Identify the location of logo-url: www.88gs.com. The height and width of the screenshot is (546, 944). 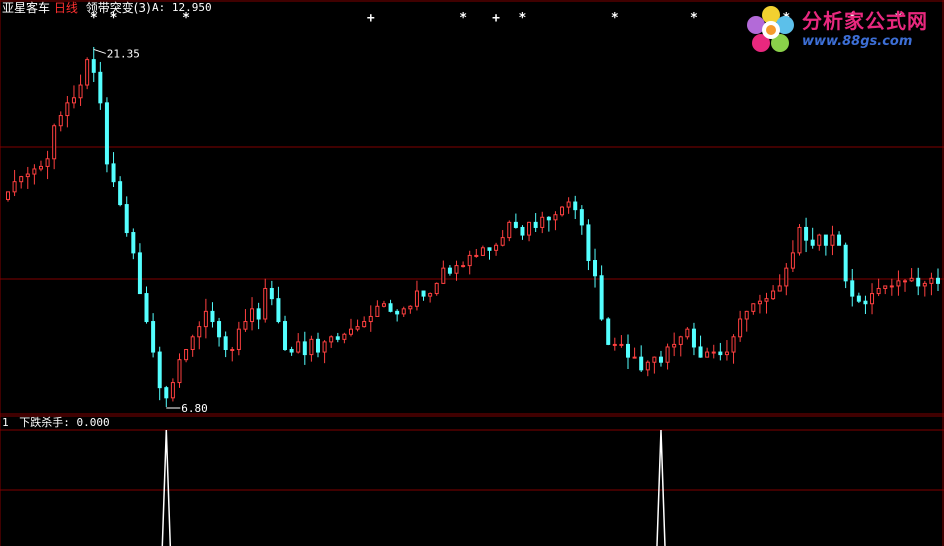
(857, 41).